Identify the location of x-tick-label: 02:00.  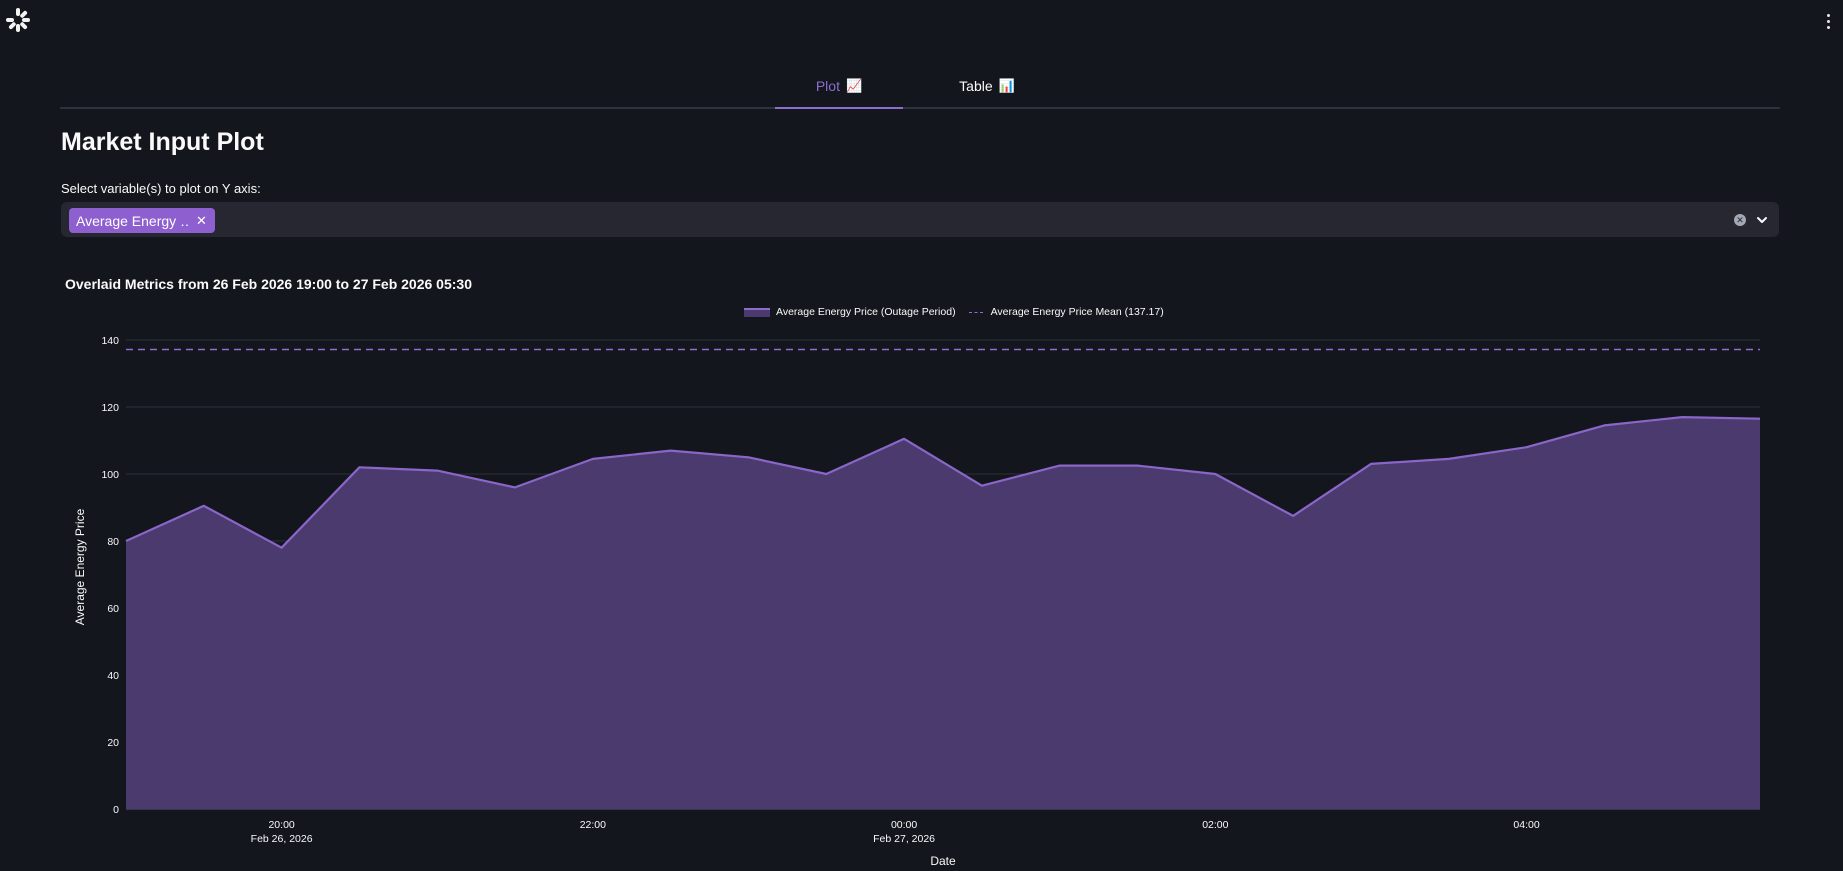
(1215, 825).